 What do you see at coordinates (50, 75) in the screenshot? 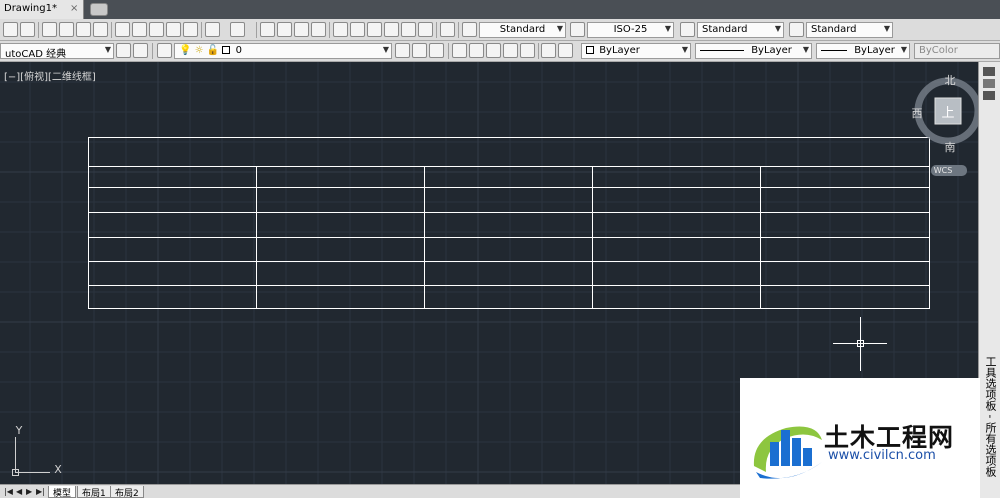
I see `viewport-controls-label: [−][俯视][二维线框]` at bounding box center [50, 75].